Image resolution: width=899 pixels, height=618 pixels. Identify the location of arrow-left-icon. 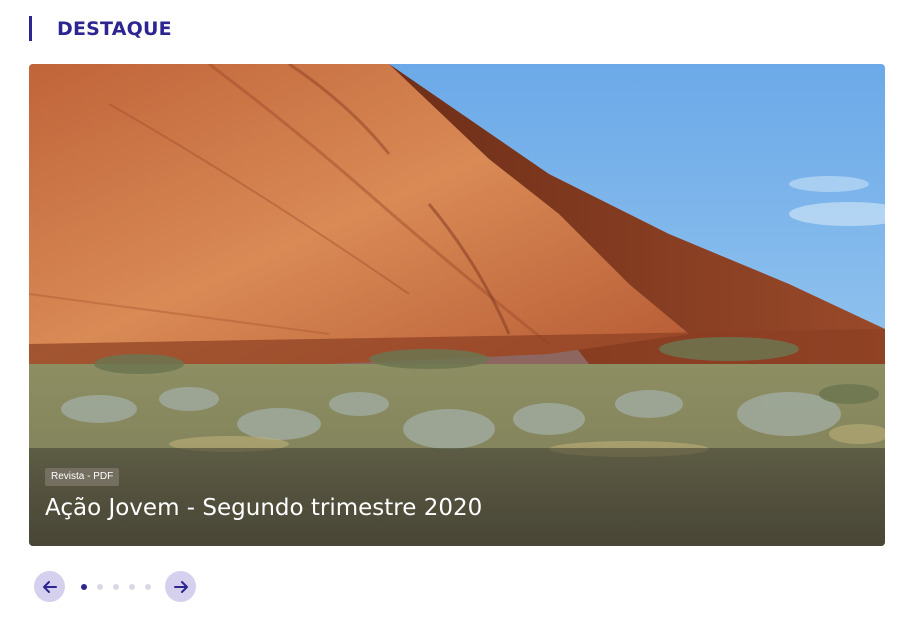
(49, 586).